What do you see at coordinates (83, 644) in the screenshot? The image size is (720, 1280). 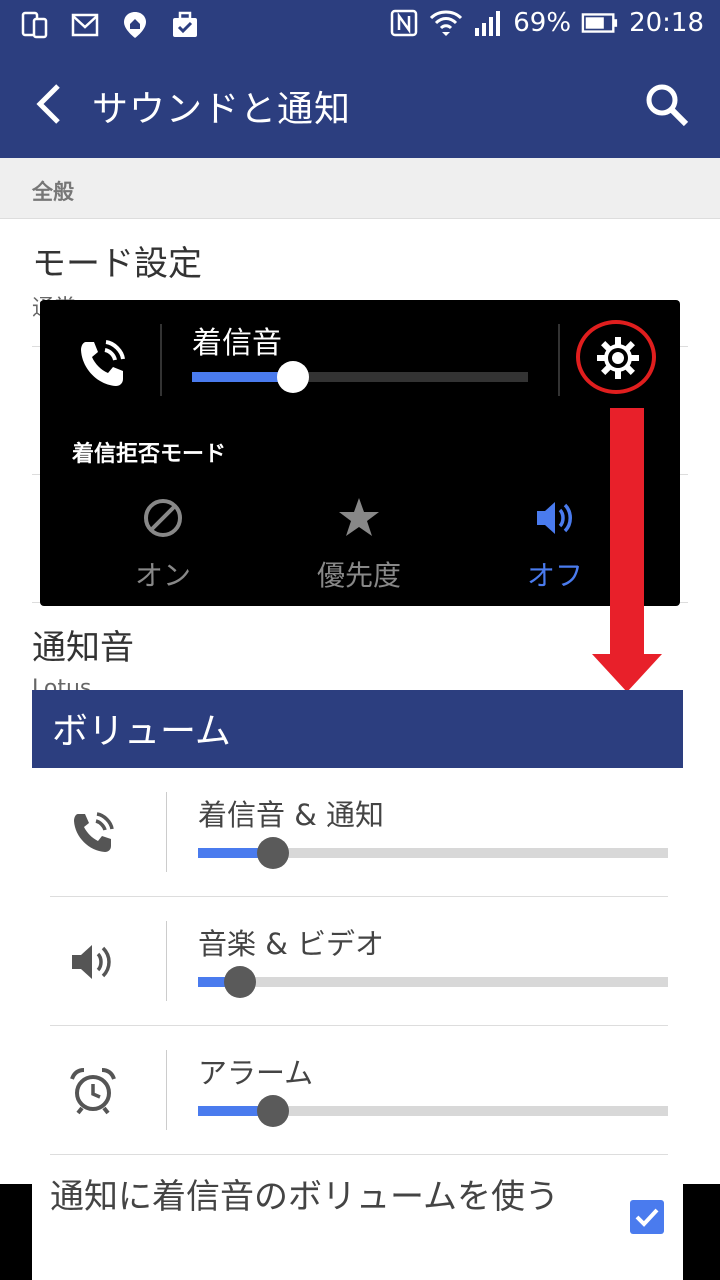 I see `notification-sound-title: 通知音` at bounding box center [83, 644].